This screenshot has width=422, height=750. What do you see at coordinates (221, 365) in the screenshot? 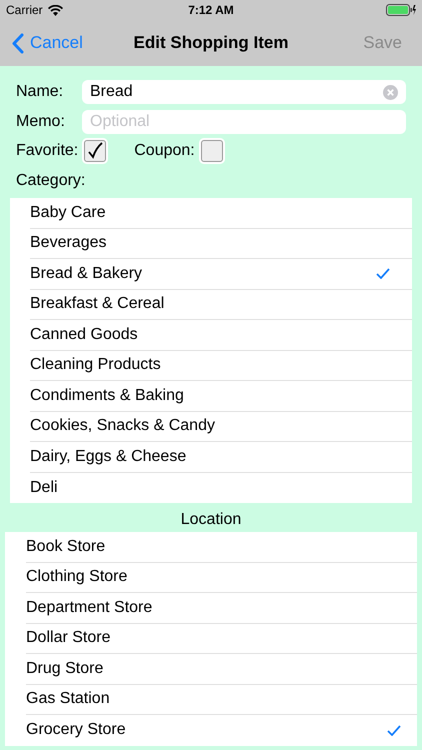
I see `category-item: Cleaning Products` at bounding box center [221, 365].